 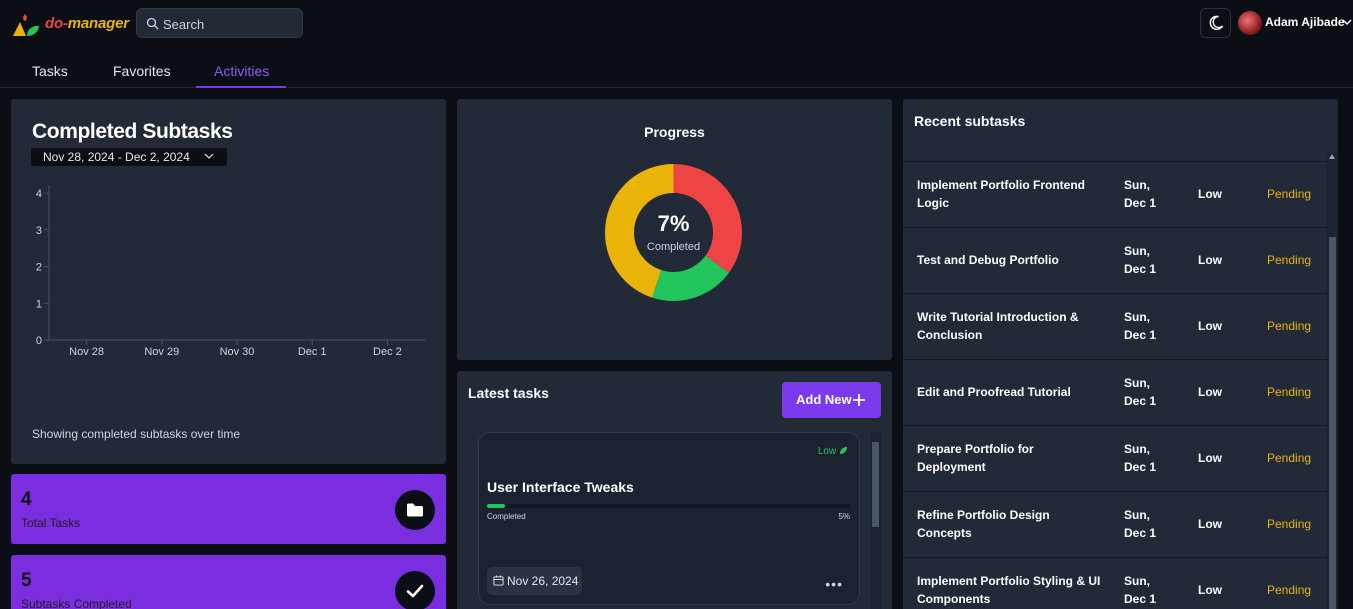 What do you see at coordinates (56, 23) in the screenshot?
I see `brand-prefix: do-` at bounding box center [56, 23].